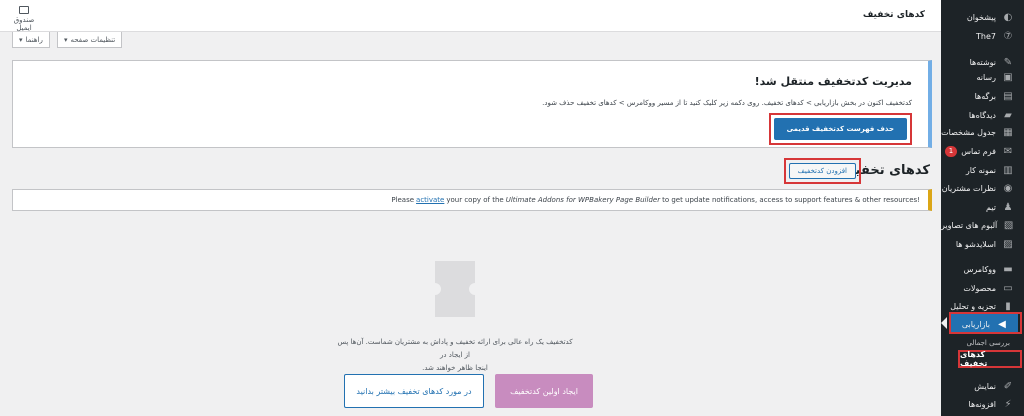 Image resolution: width=1024 pixels, height=416 pixels. Describe the element at coordinates (414, 391) in the screenshot. I see `learn-more-coupons-button: در مورد کدهای تخفیف بیشتر بدانید` at that location.